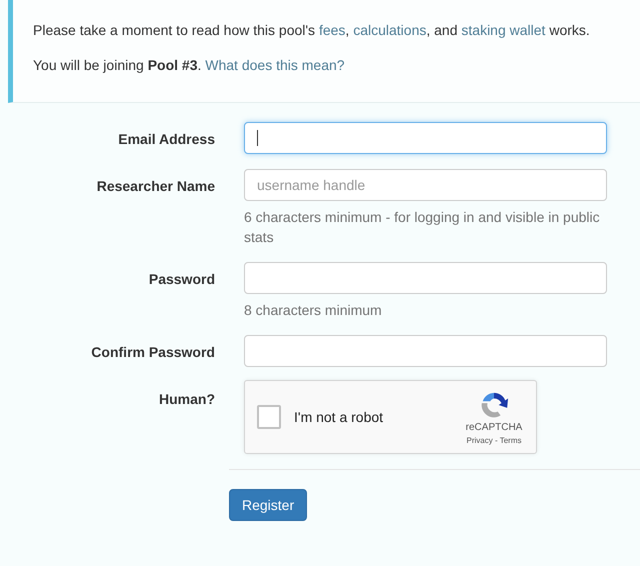  Describe the element at coordinates (389, 30) in the screenshot. I see `link: calculations` at that location.